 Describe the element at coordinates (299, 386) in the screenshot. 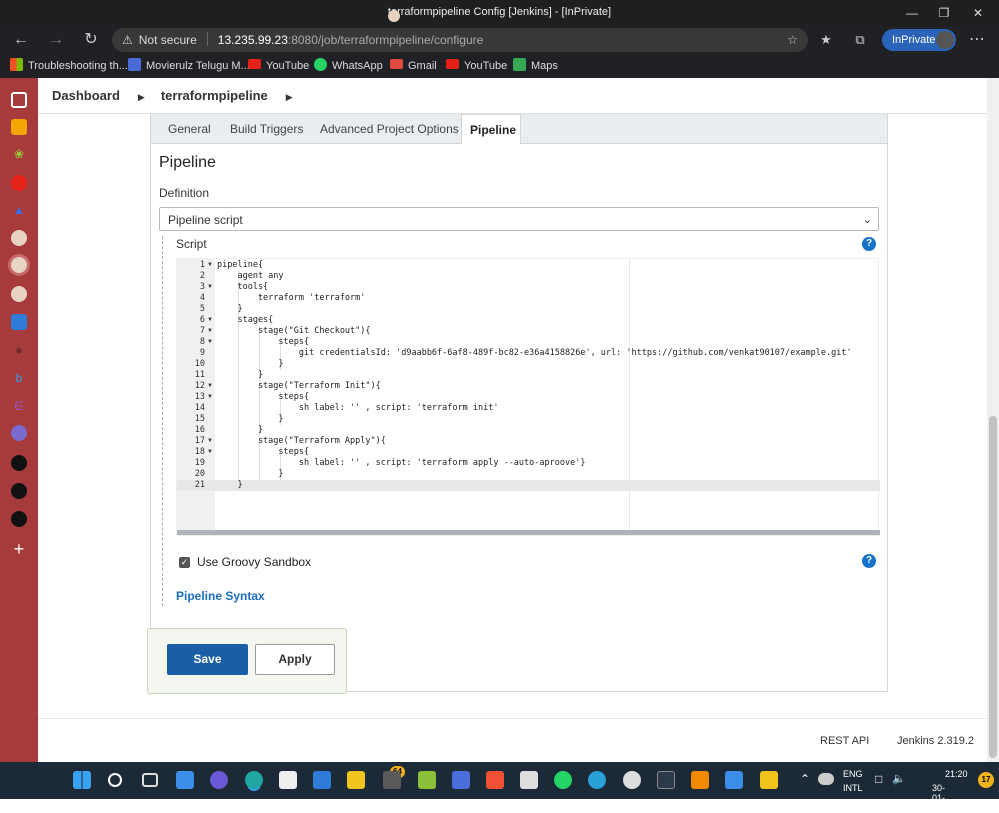

I see `code-line: stage("Terraform Init"){` at that location.